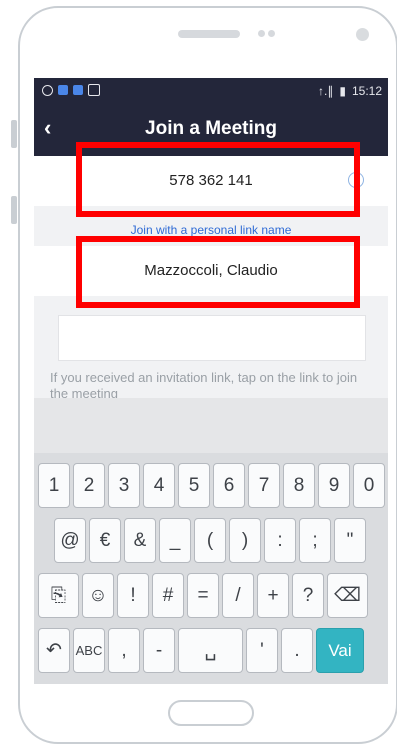  What do you see at coordinates (209, 34) in the screenshot?
I see `speaker-grille` at bounding box center [209, 34].